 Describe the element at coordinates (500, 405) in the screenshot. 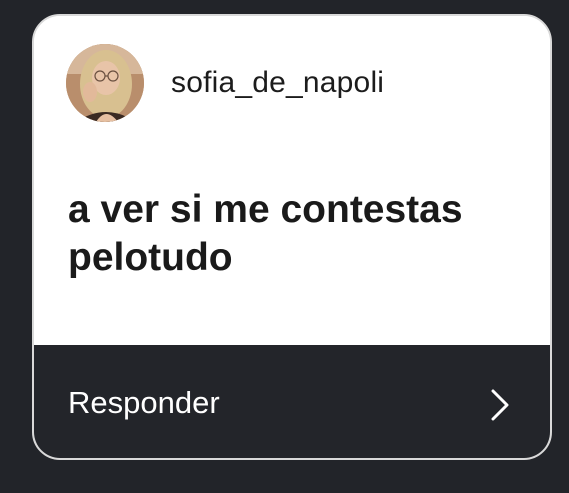

I see `chevron-right-icon` at that location.